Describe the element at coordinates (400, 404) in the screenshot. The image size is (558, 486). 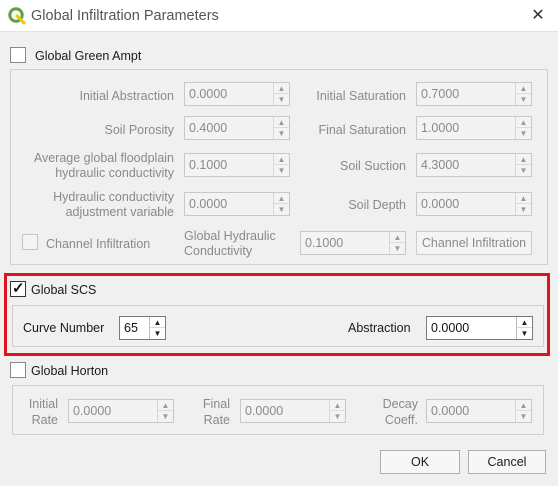
I see `decay-coeff-label-line1: Decay` at that location.